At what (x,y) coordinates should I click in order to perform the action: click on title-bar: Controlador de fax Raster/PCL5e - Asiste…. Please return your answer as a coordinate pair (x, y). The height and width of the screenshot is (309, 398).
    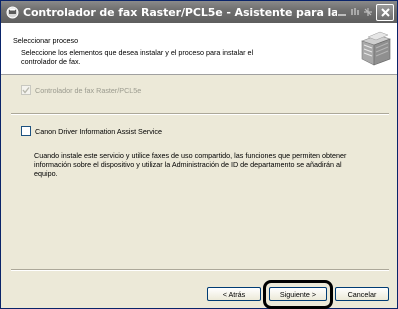
    Looking at the image, I should click on (199, 12).